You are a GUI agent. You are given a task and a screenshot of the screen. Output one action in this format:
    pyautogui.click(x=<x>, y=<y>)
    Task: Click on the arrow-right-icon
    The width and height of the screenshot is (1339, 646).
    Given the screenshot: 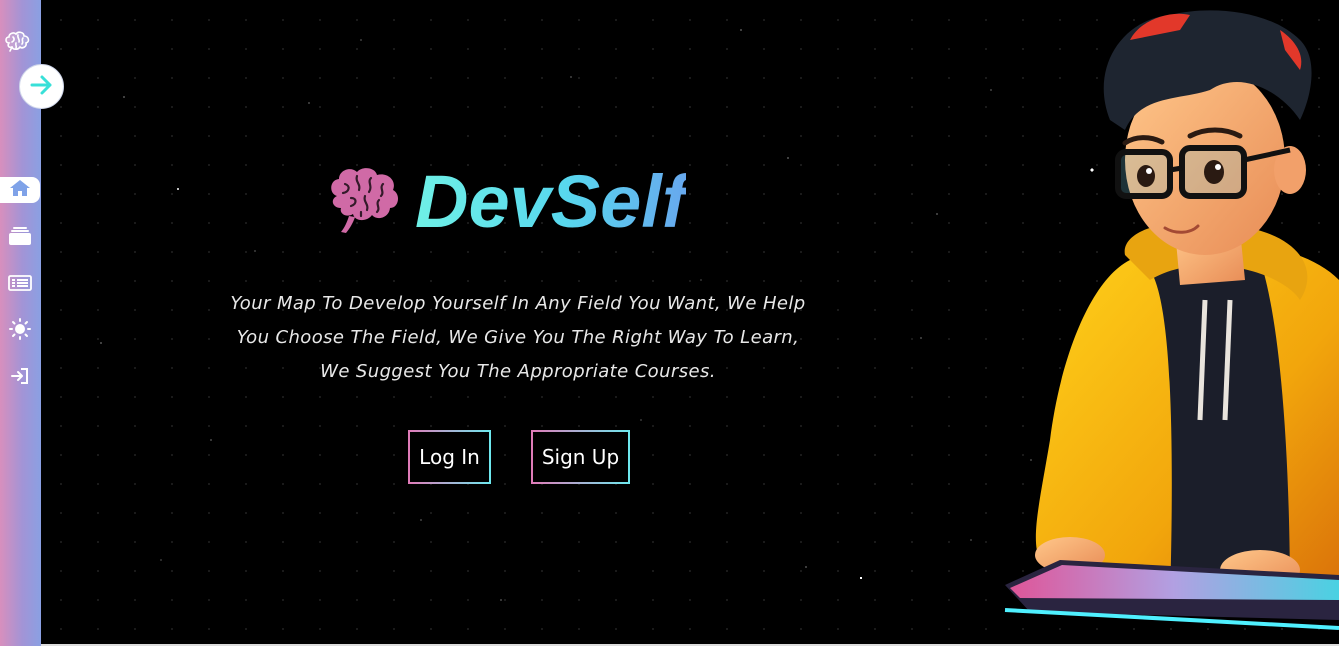 What is the action you would take?
    pyautogui.click(x=42, y=86)
    